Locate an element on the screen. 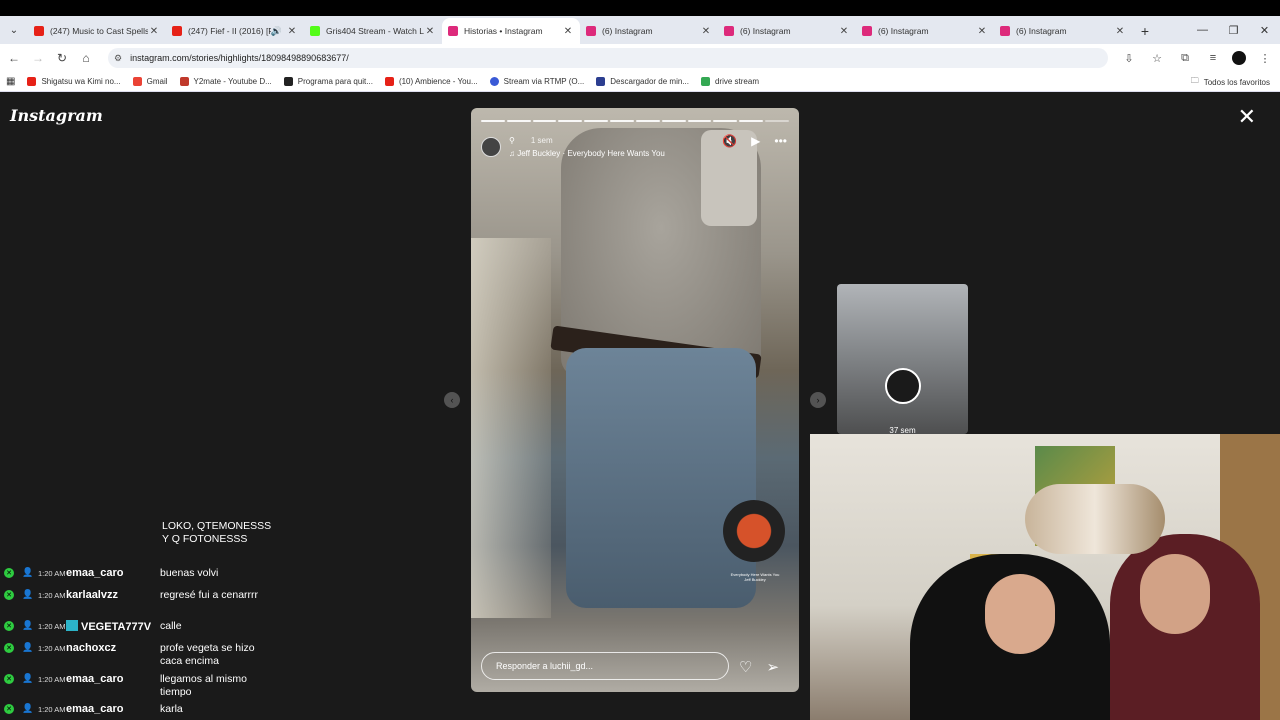 Image resolution: width=1280 pixels, height=720 pixels. bookmark-star-icon: ☆ is located at coordinates (1157, 58).